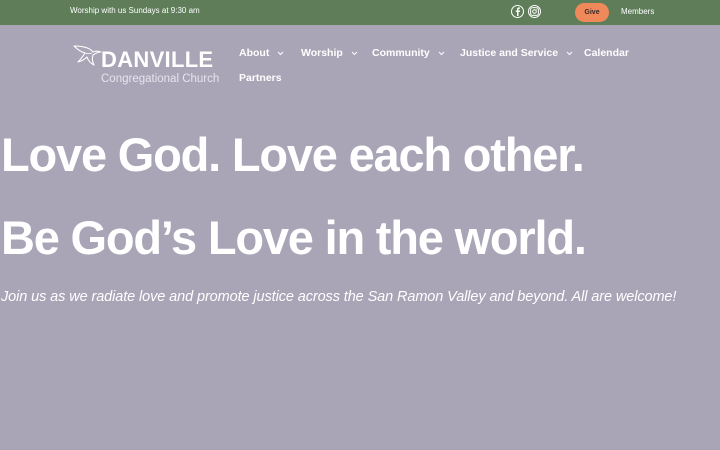 The image size is (720, 450). I want to click on logo-name: DANVILLE, so click(157, 59).